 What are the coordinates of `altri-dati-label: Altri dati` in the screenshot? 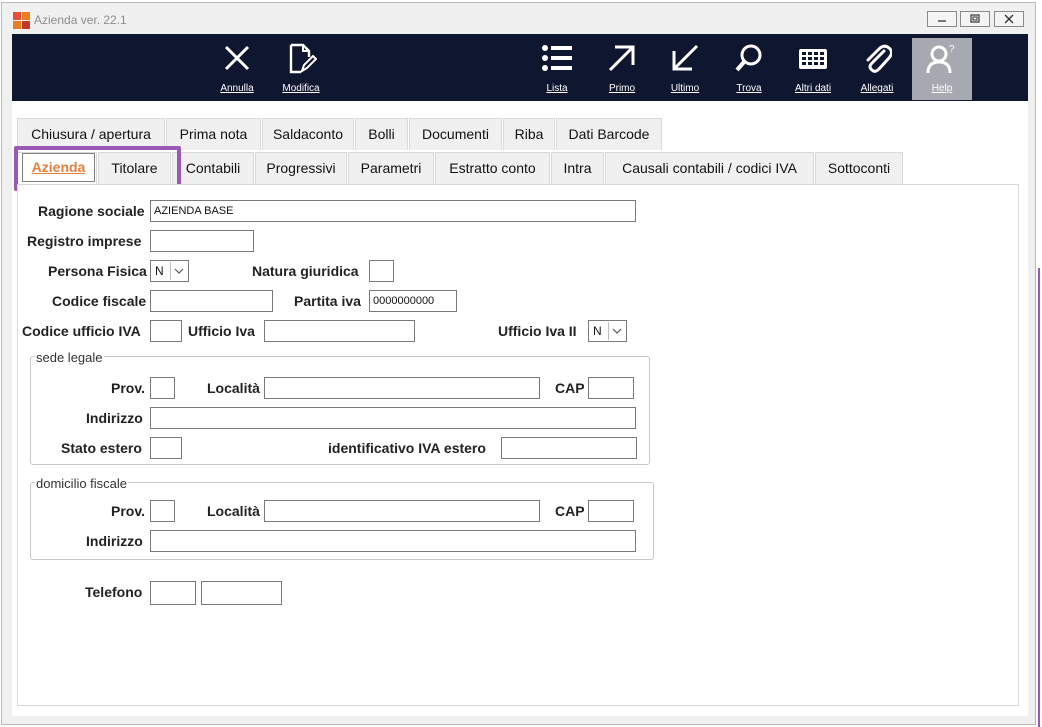 It's located at (813, 88).